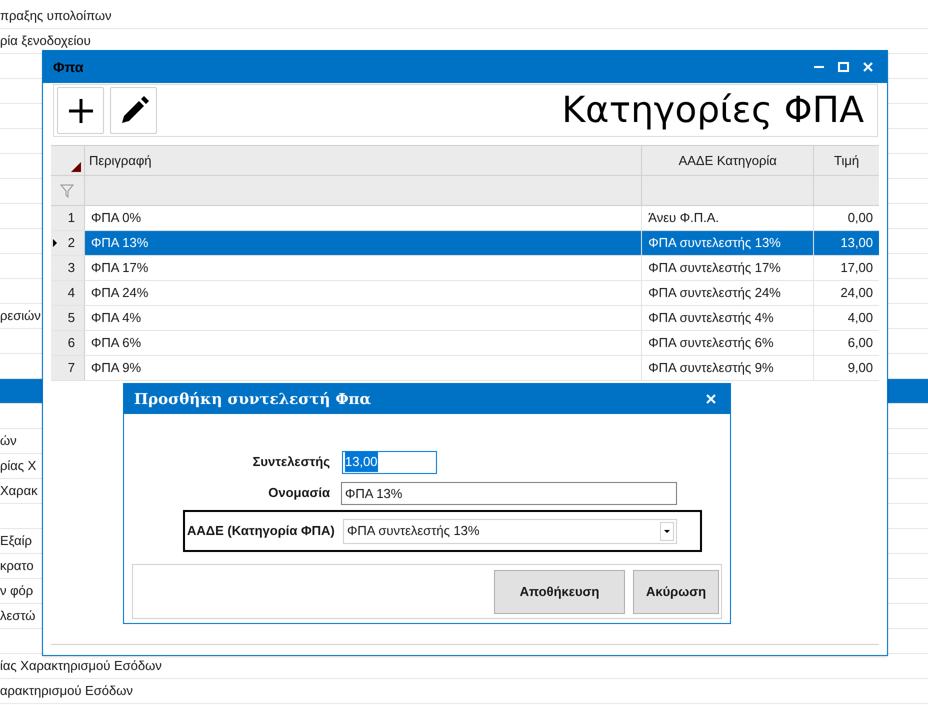 The height and width of the screenshot is (705, 928). I want to click on table-cell: ΦΠΑ 13%, so click(363, 243).